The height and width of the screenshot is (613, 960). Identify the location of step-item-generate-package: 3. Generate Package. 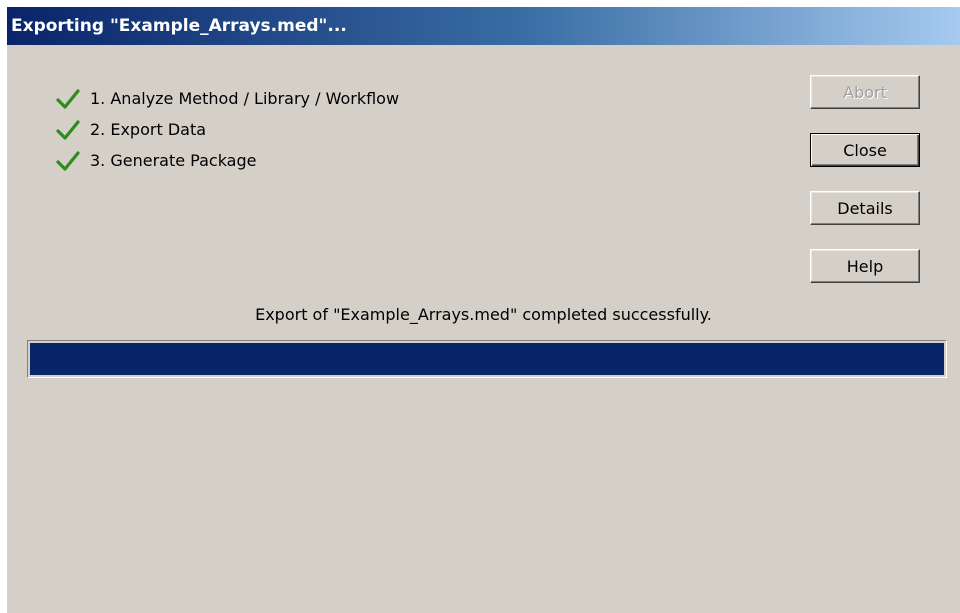
(227, 160).